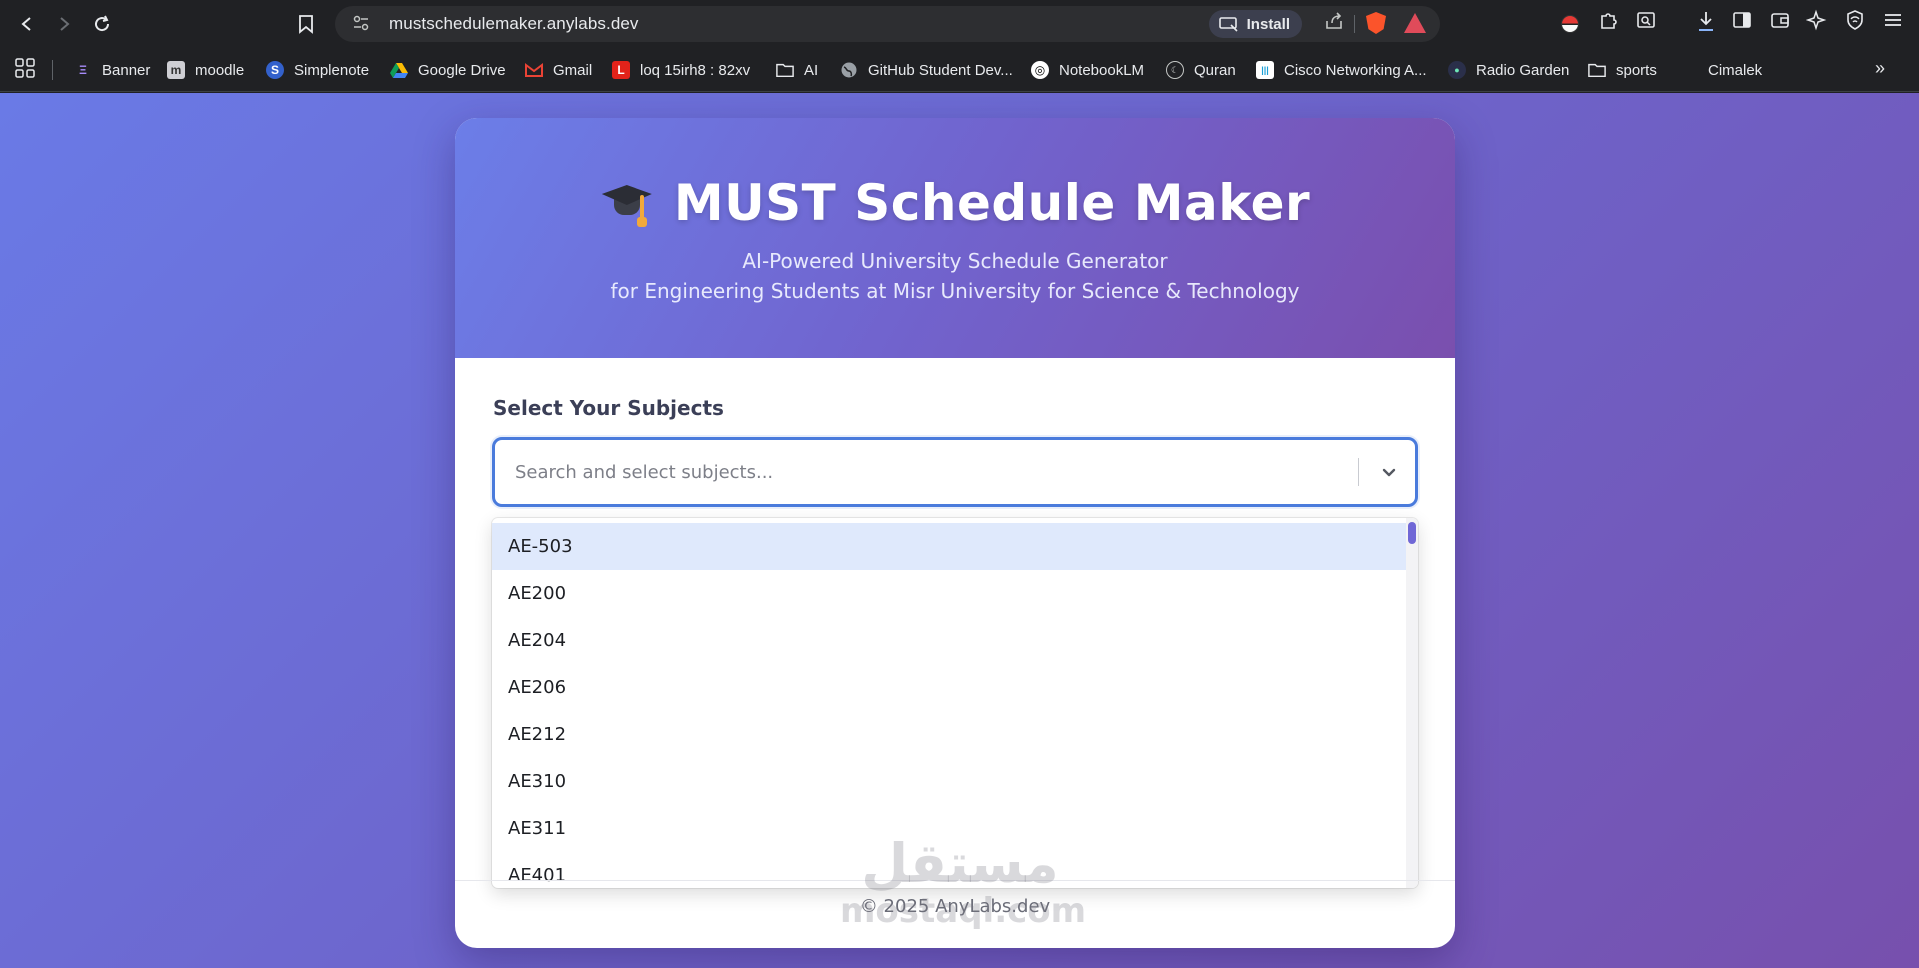 This screenshot has height=968, width=1919. What do you see at coordinates (949, 781) in the screenshot?
I see `subject-option: AE310` at bounding box center [949, 781].